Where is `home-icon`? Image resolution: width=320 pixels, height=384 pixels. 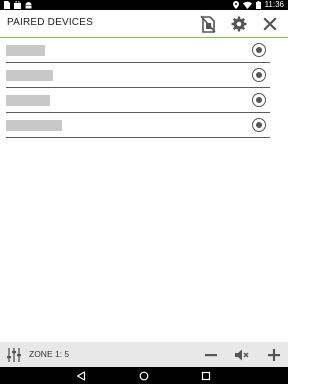
home-icon is located at coordinates (144, 376).